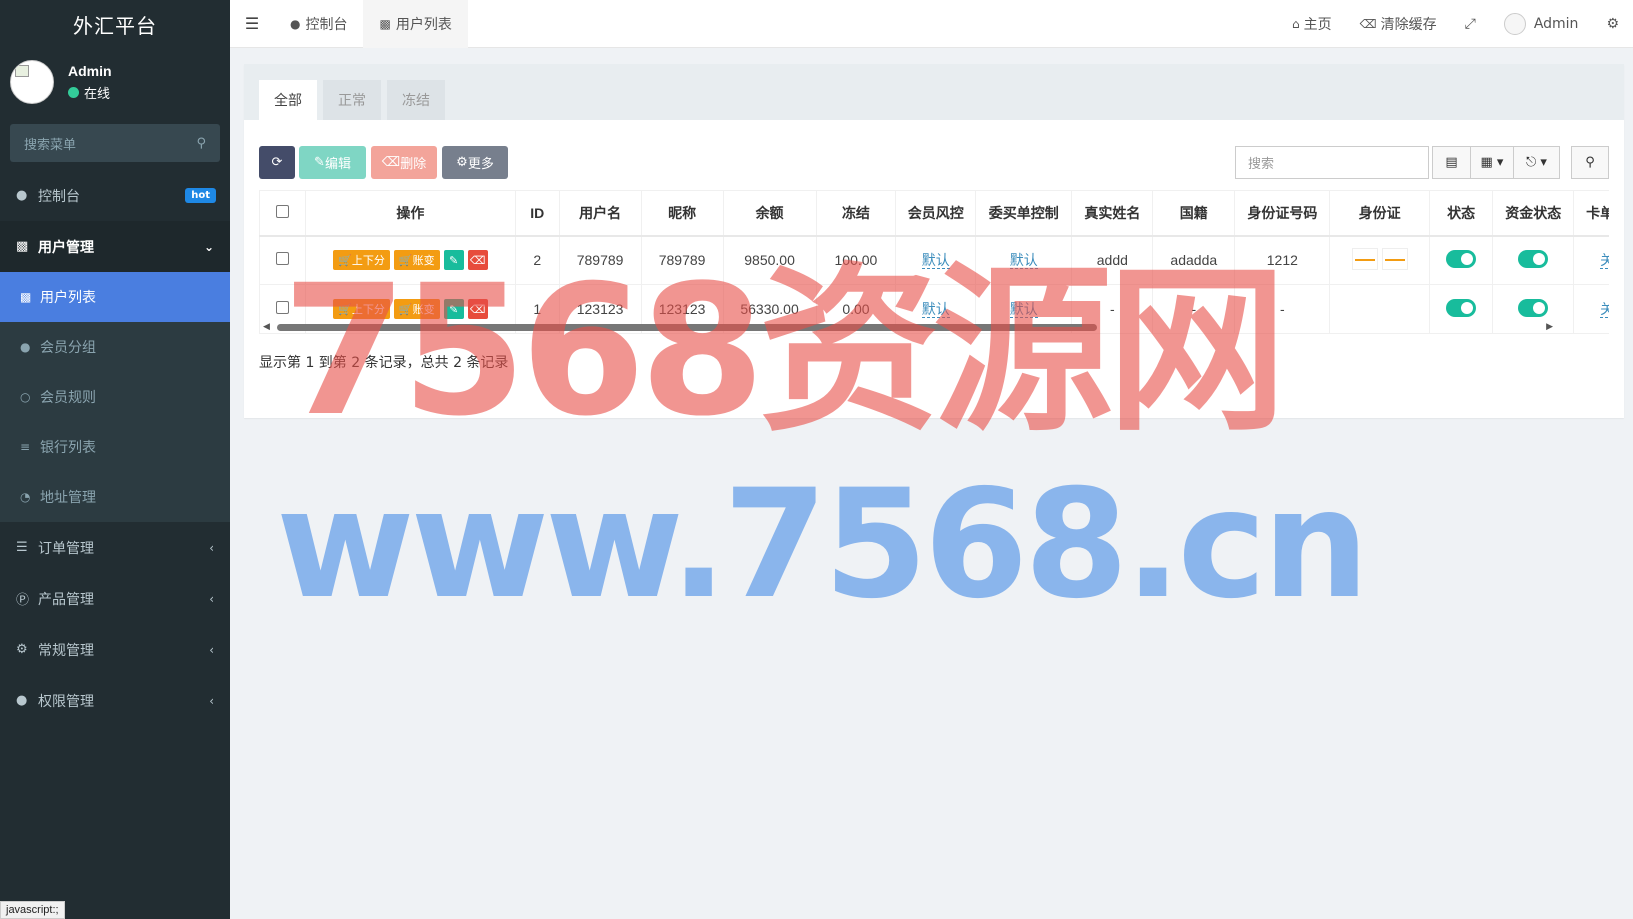  I want to click on col-risk: 会员风控, so click(936, 213).